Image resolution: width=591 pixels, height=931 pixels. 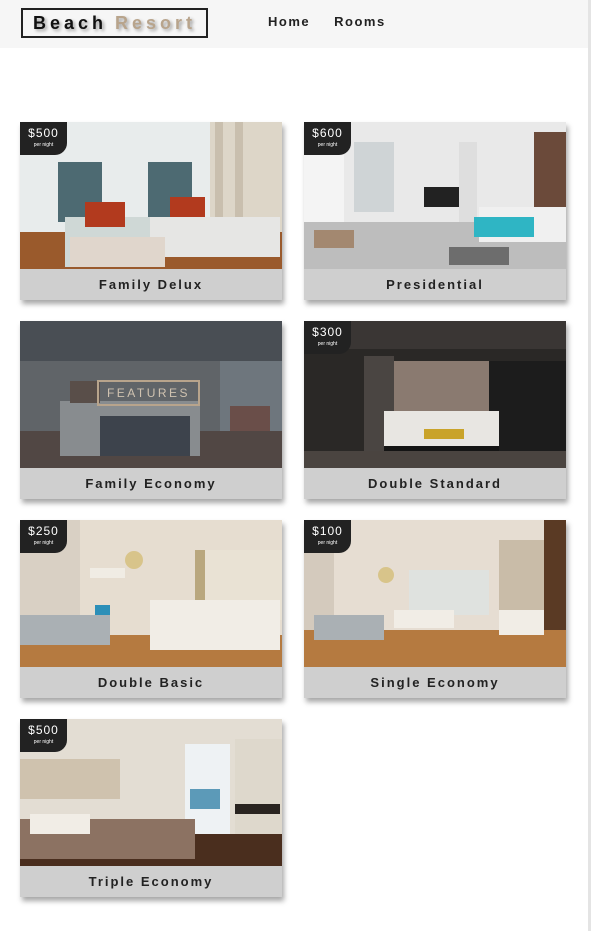 I want to click on nav-link-rooms: Rooms, so click(x=360, y=21).